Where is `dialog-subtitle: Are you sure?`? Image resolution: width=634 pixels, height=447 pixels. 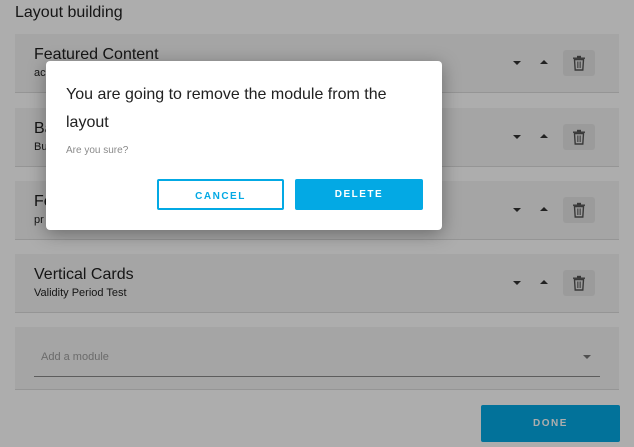
dialog-subtitle: Are you sure? is located at coordinates (97, 150).